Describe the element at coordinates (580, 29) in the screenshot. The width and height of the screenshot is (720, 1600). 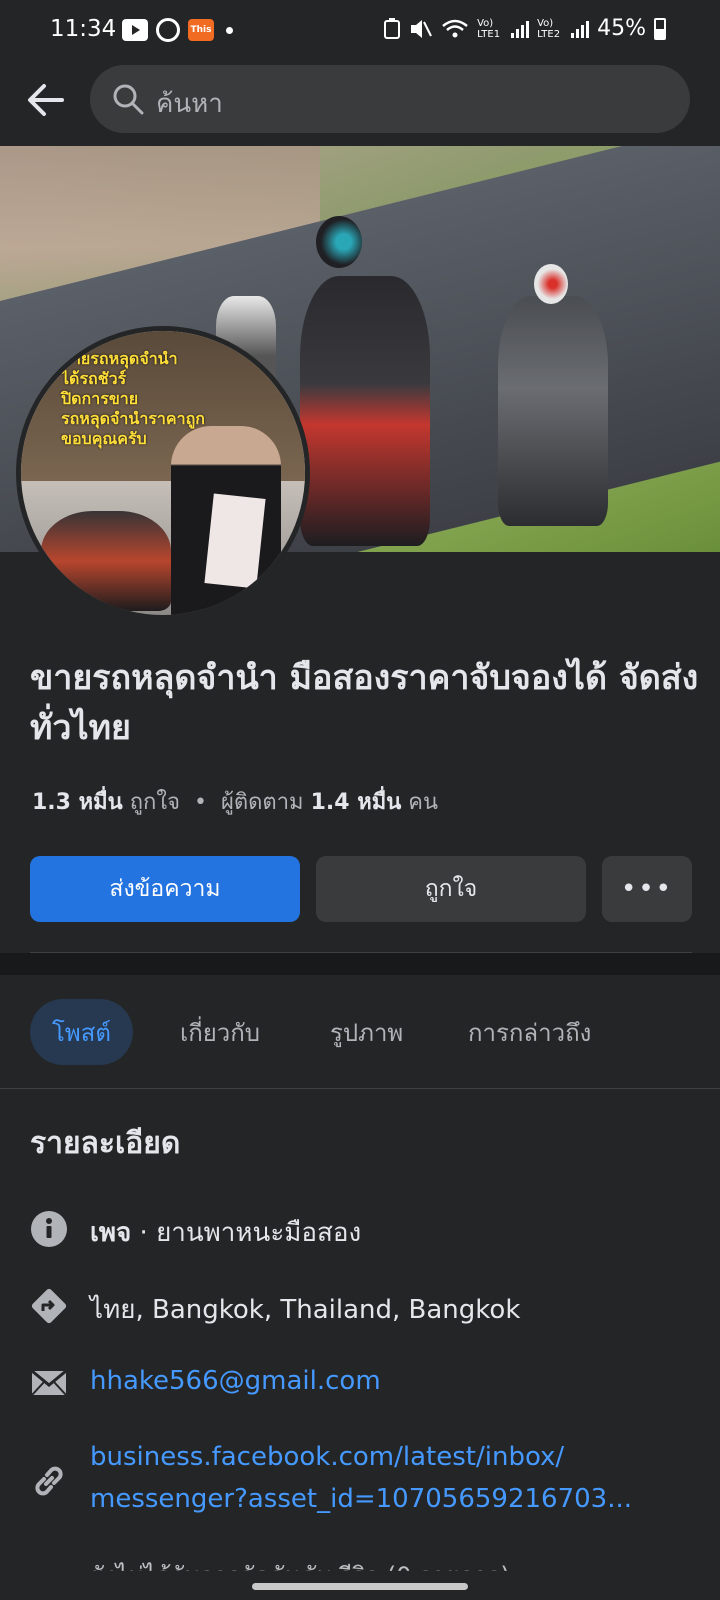
I see `signal2-icon` at that location.